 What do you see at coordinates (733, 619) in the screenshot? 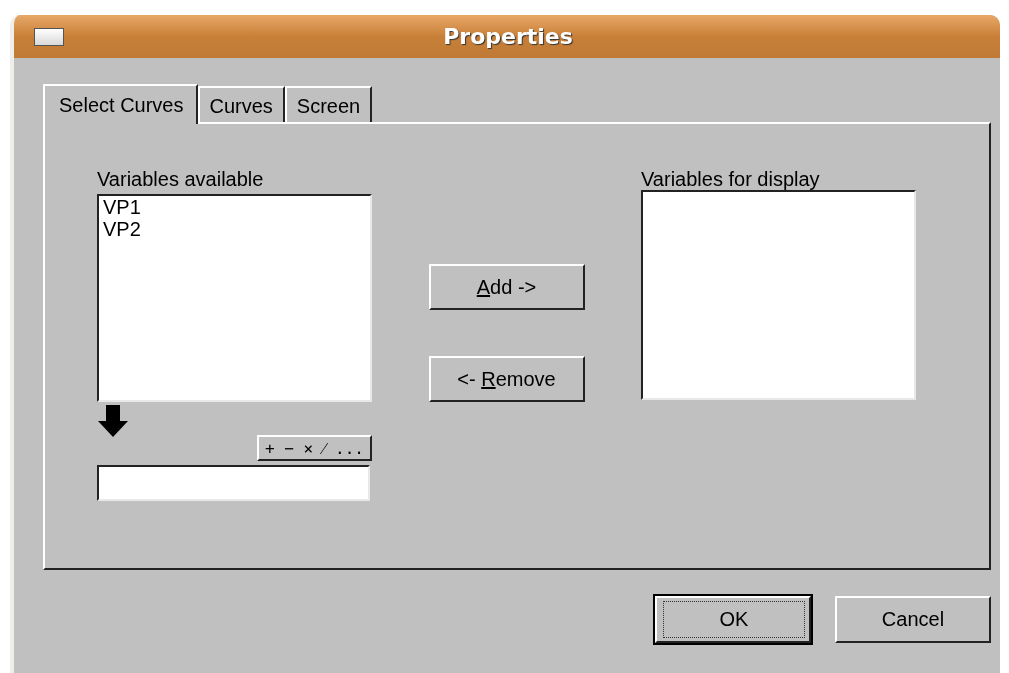
I see `dialog-button: OK` at bounding box center [733, 619].